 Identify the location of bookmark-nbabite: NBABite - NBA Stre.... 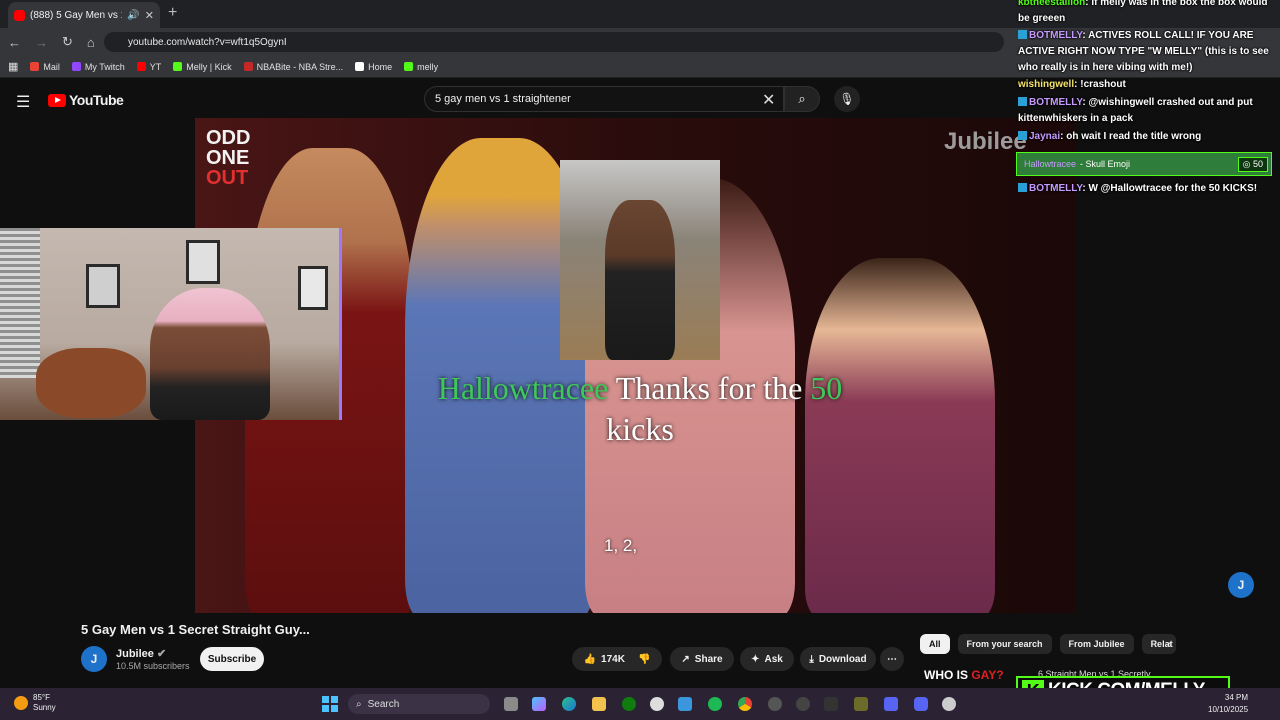
(293, 67).